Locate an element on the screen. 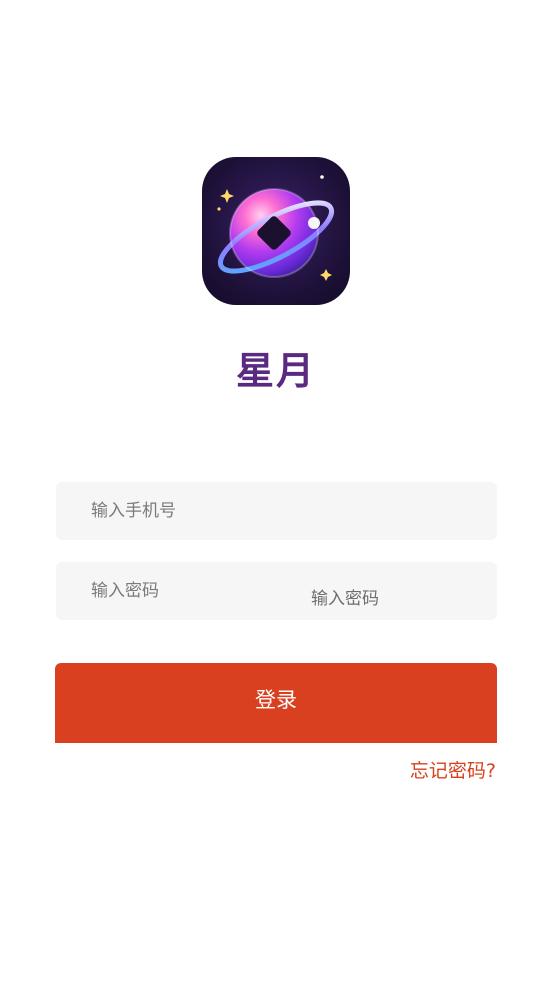 Image resolution: width=552 pixels, height=981 pixels. phone-input is located at coordinates (276, 511).